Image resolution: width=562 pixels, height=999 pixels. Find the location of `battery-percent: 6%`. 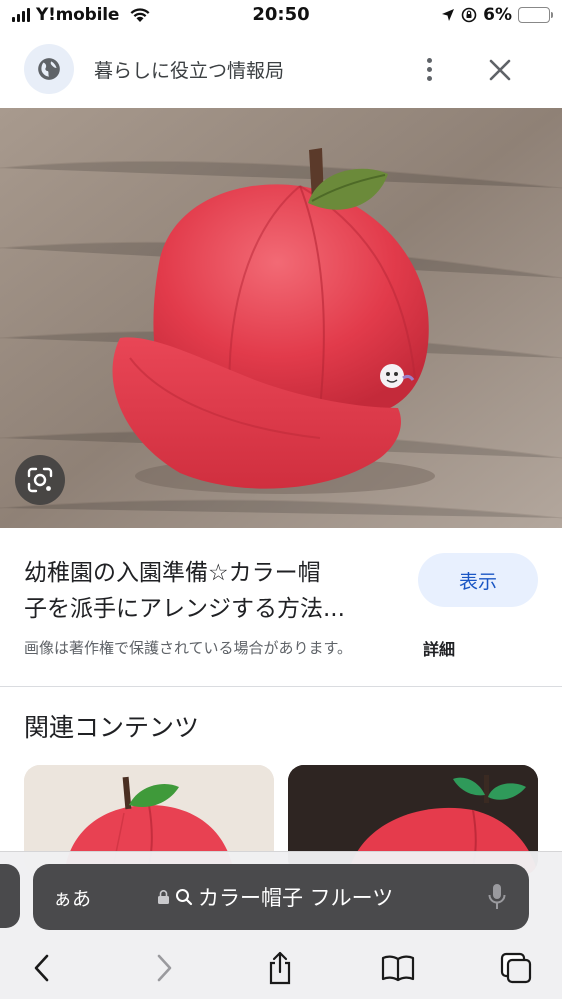

battery-percent: 6% is located at coordinates (497, 15).